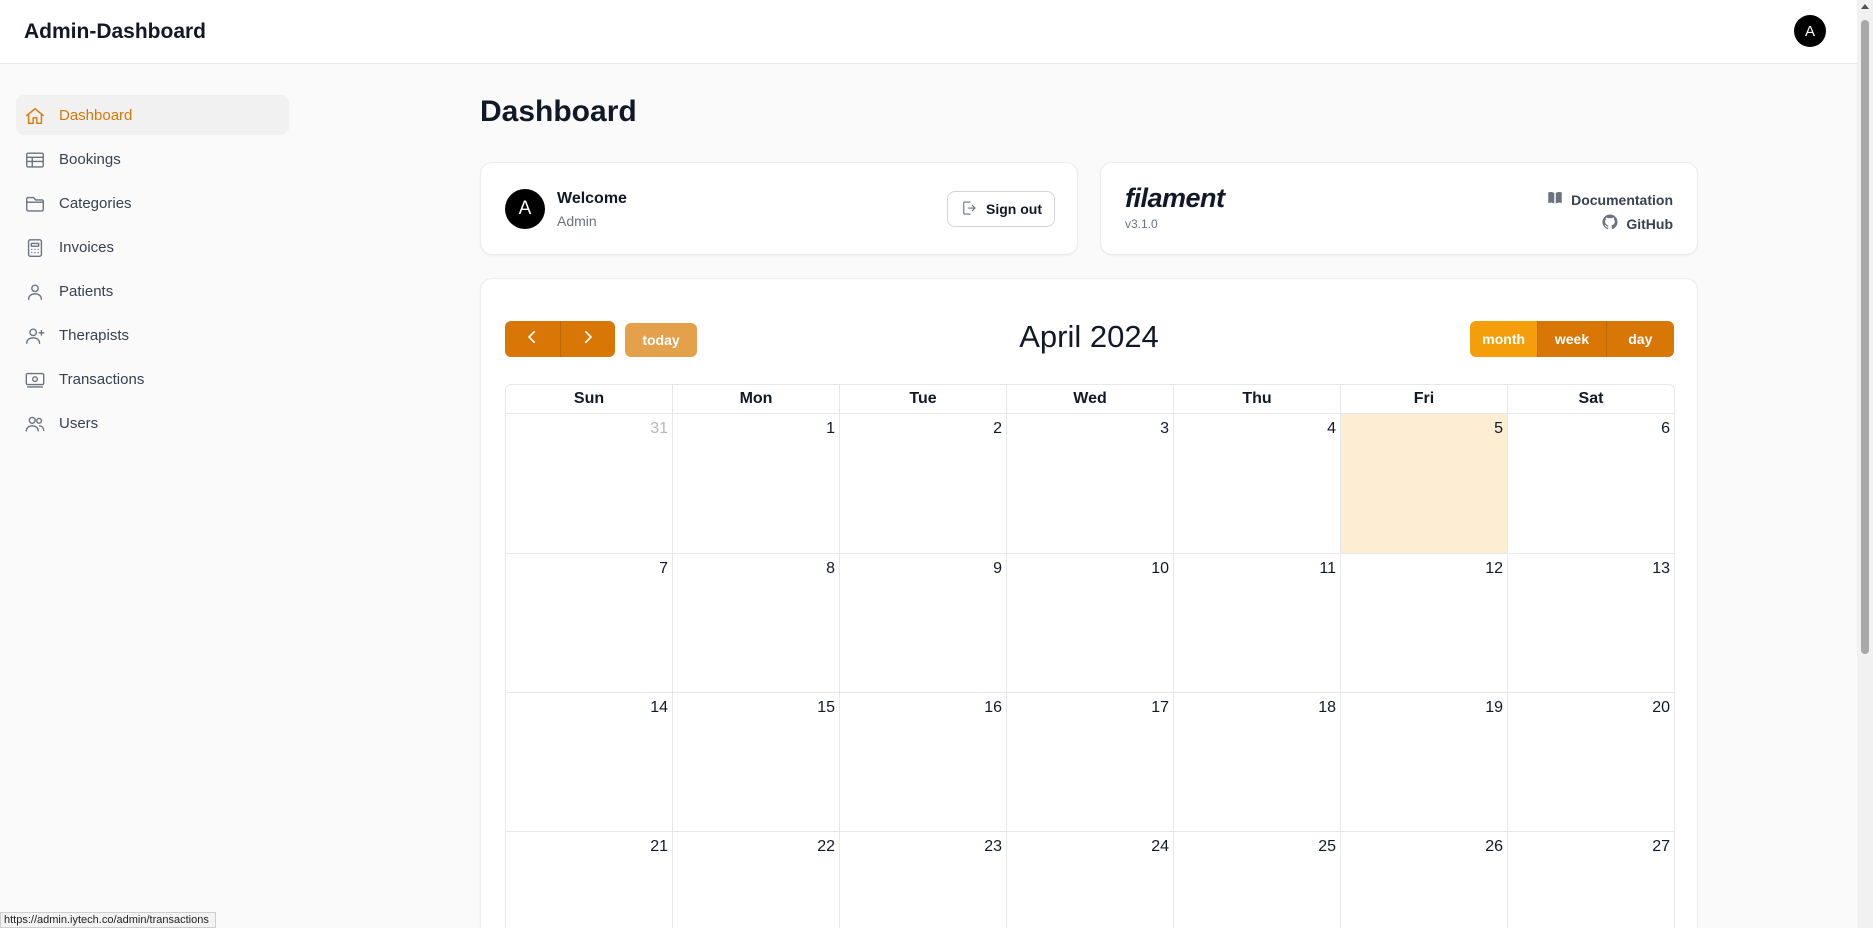  What do you see at coordinates (1639, 339) in the screenshot?
I see `day-view-button: day` at bounding box center [1639, 339].